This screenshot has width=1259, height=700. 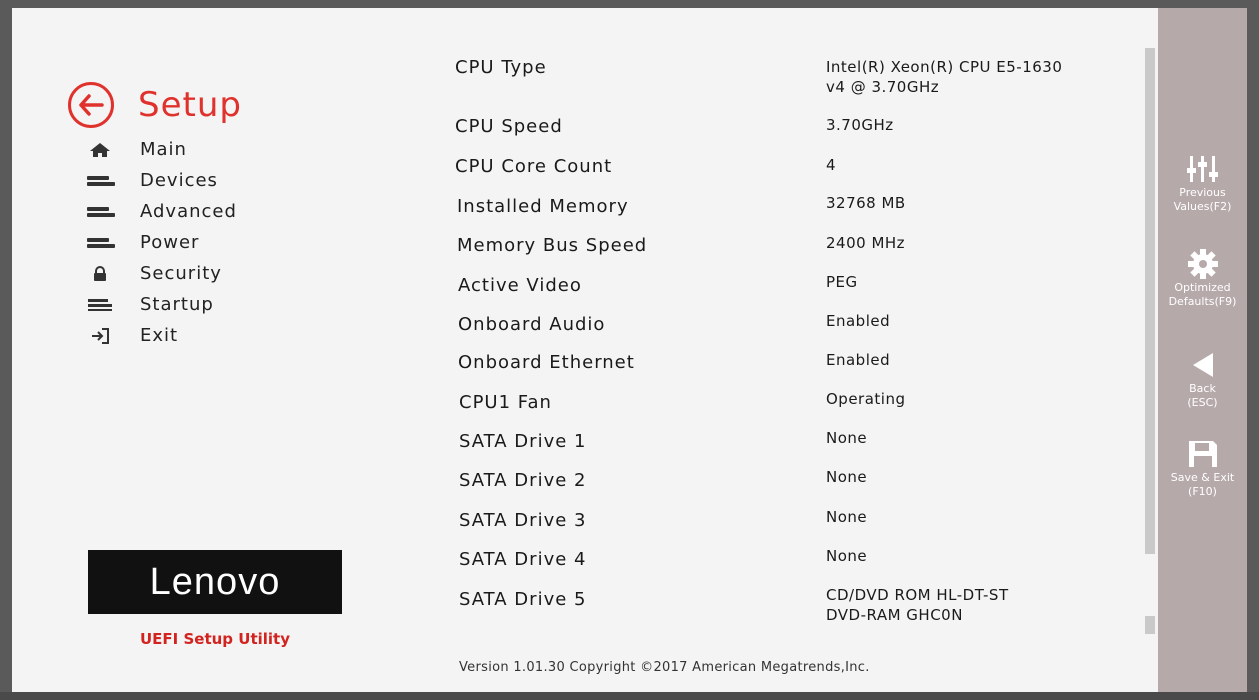 What do you see at coordinates (177, 304) in the screenshot?
I see `sidebar-item-label: Startup` at bounding box center [177, 304].